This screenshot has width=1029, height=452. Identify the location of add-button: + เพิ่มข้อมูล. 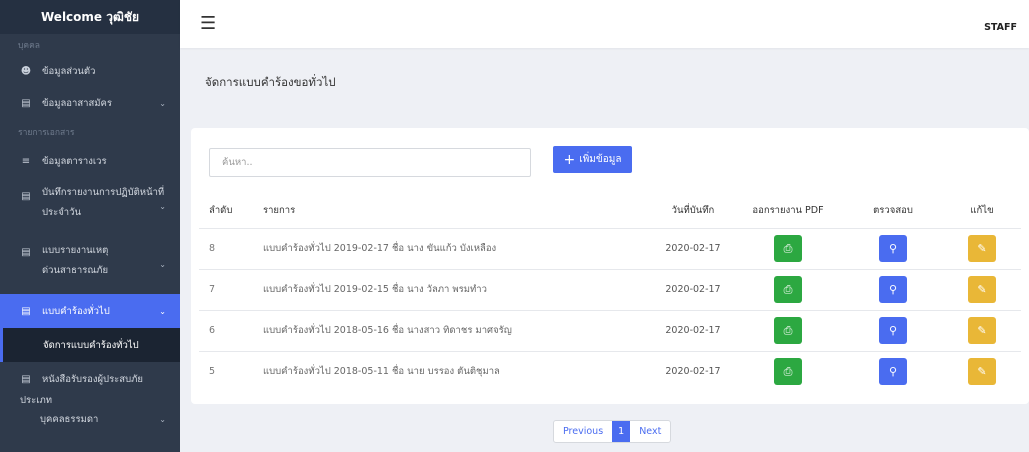
(592, 159).